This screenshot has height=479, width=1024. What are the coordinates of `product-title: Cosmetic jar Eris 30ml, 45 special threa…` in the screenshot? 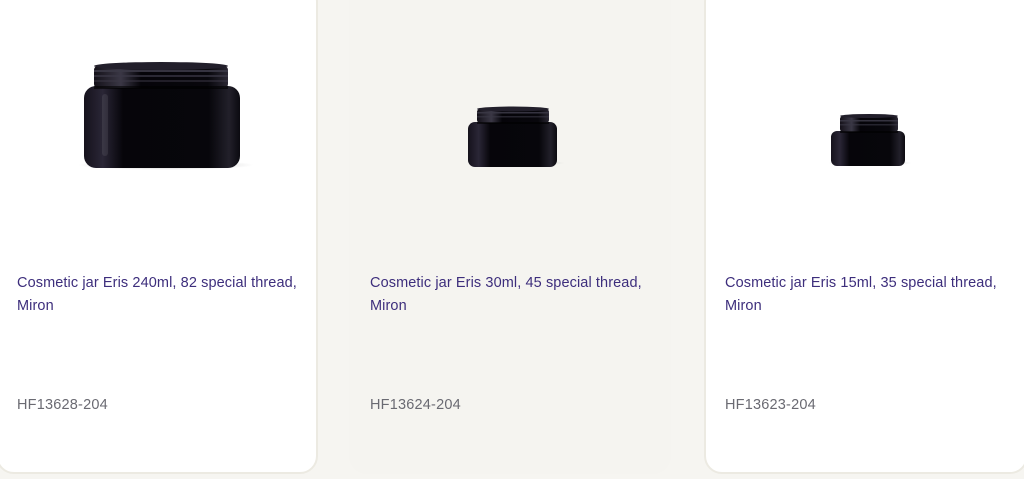 It's located at (515, 295).